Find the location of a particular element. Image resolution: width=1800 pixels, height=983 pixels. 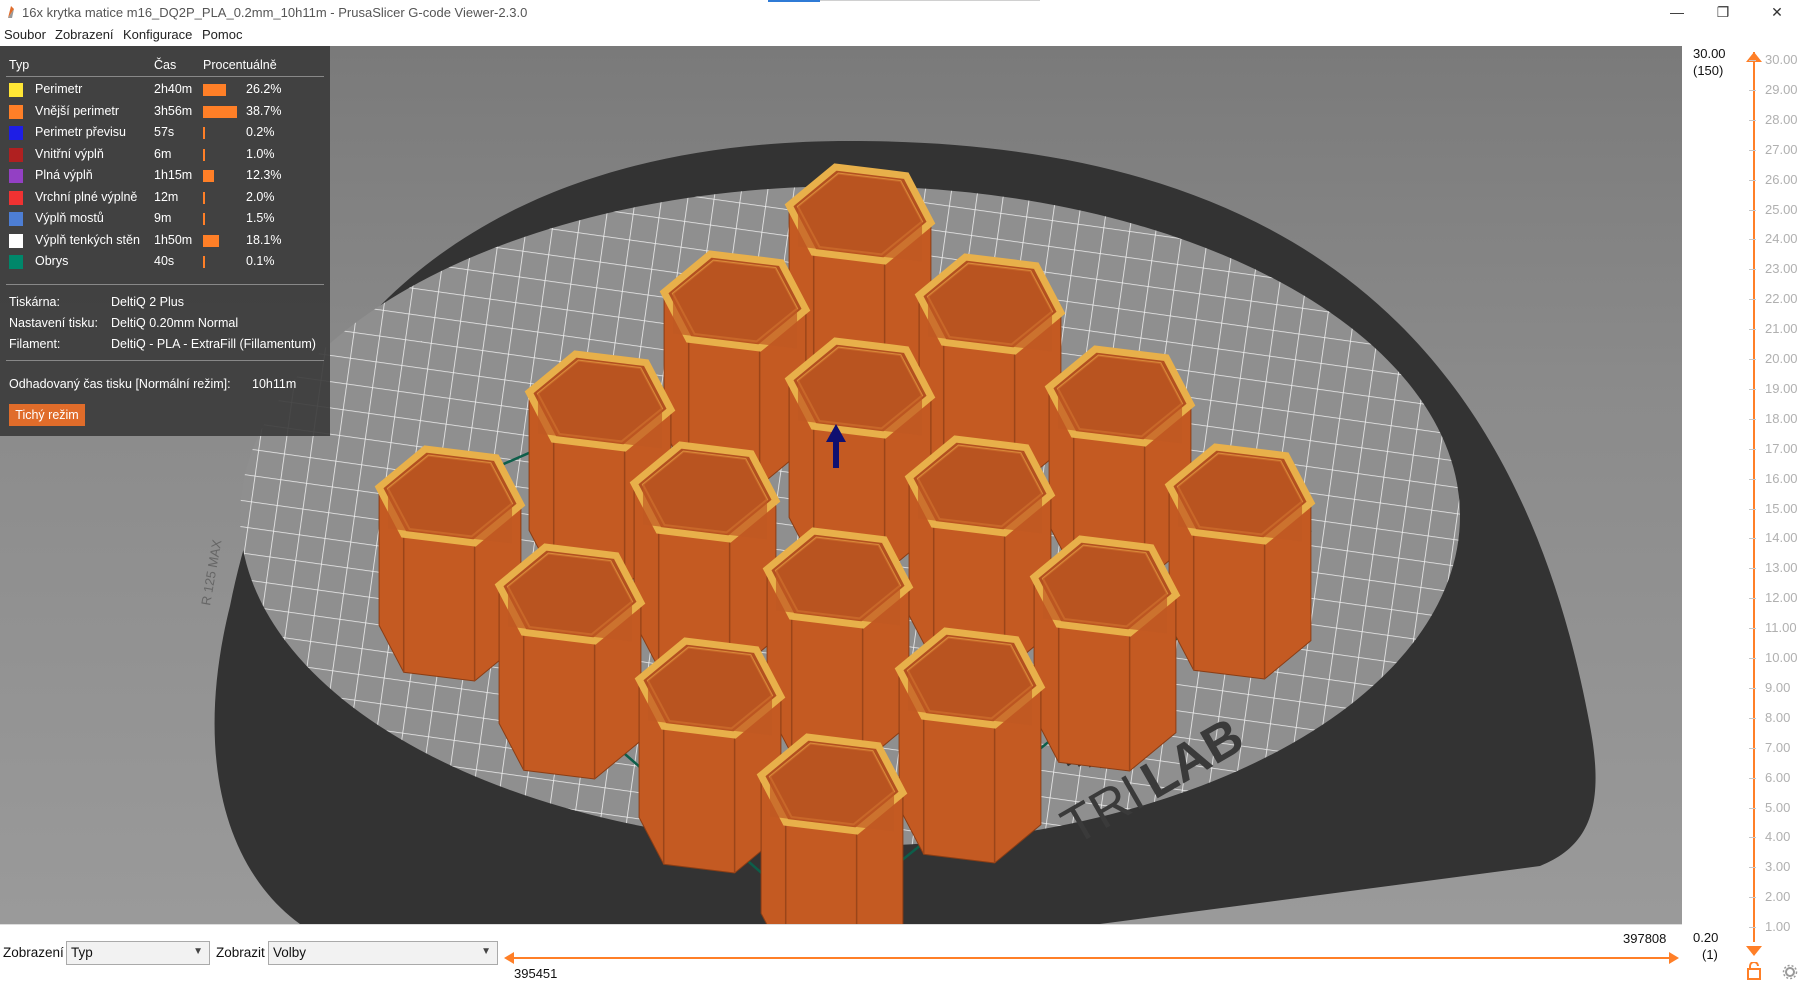

restore-button: ❐ is located at coordinates (1723, 12).